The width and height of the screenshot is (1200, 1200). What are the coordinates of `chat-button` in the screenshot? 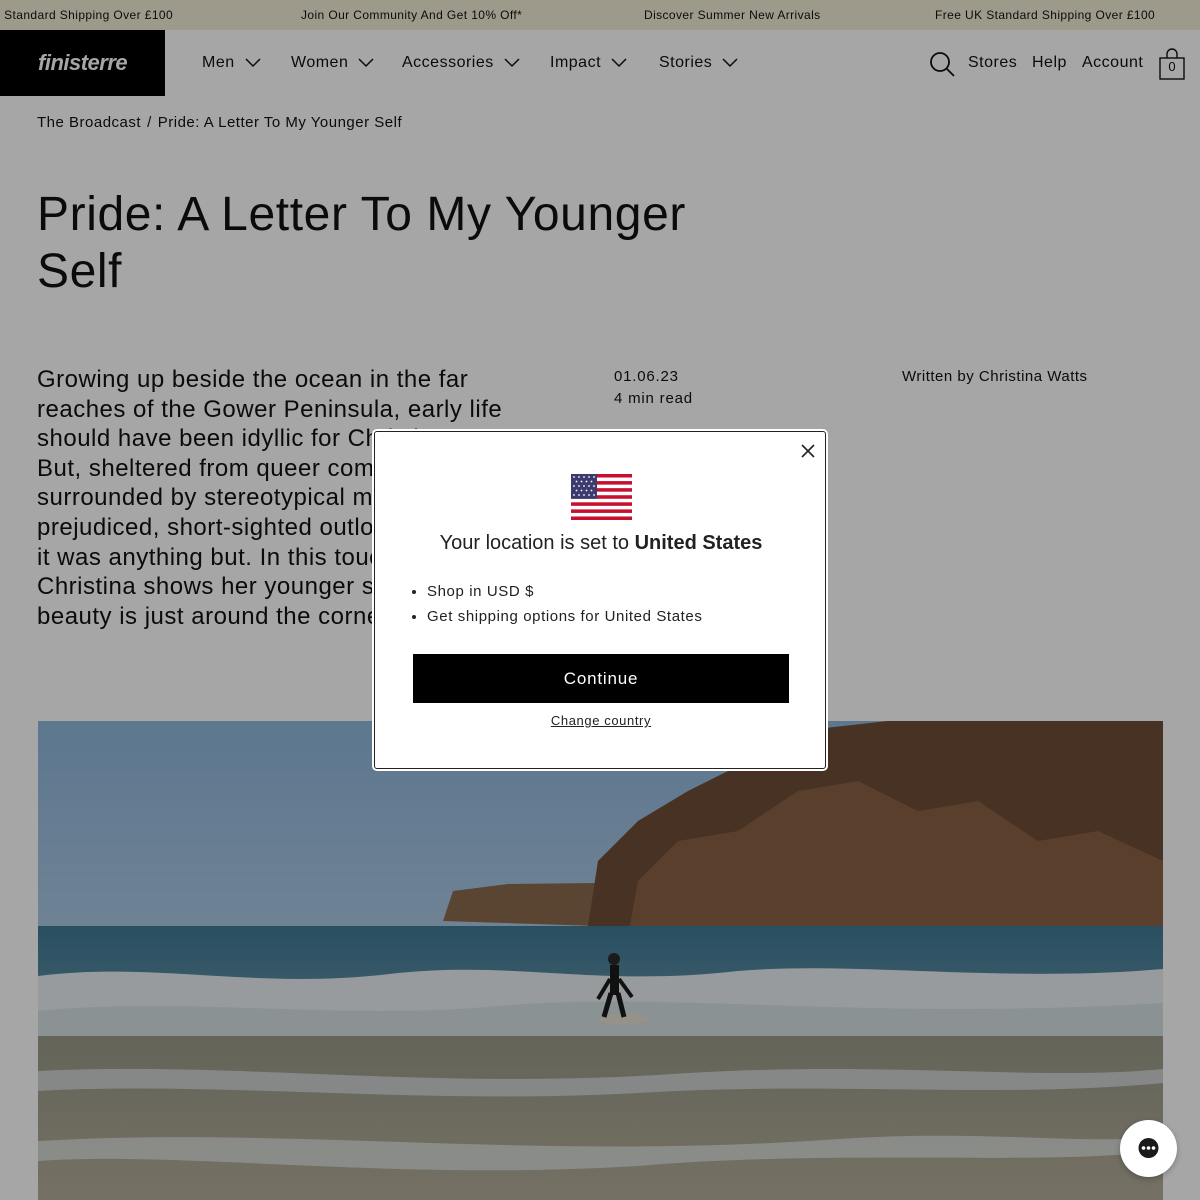 It's located at (1148, 1148).